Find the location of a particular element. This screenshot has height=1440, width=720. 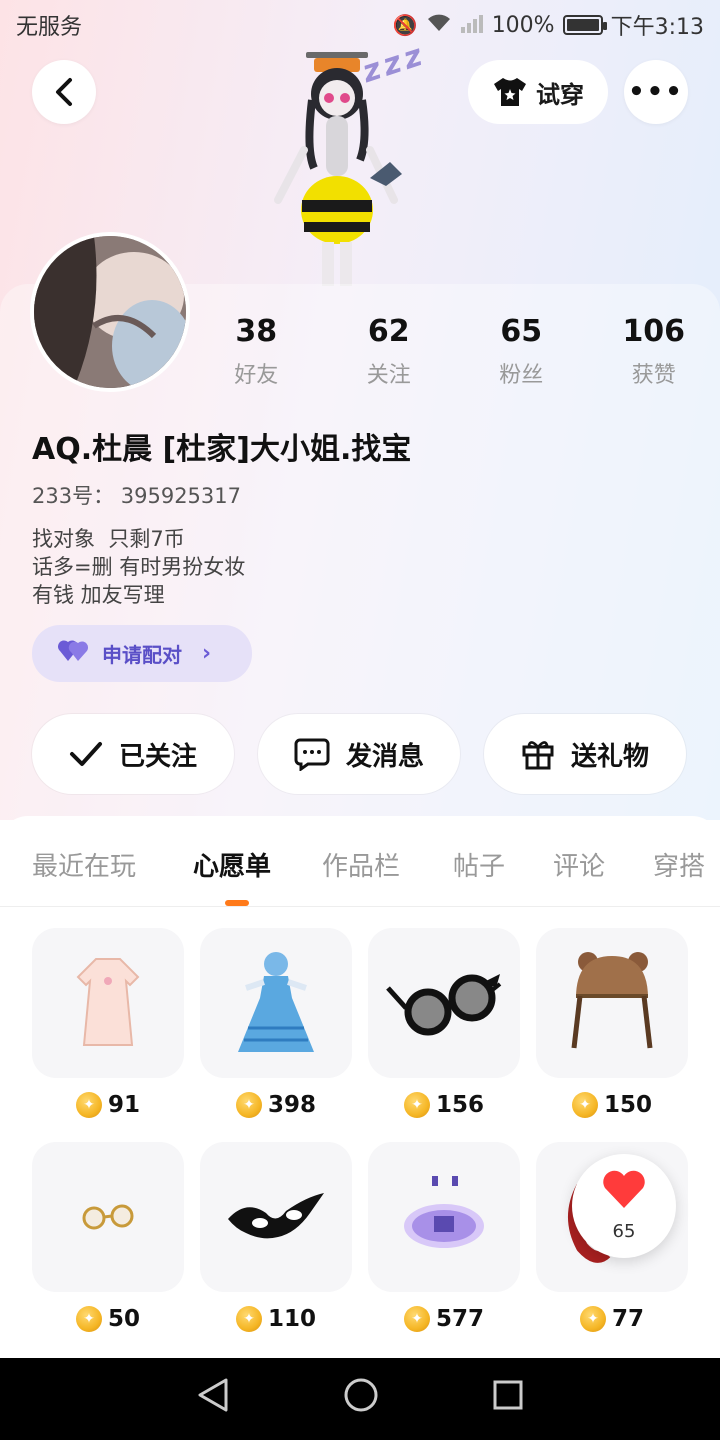

price-value: 398 is located at coordinates (291, 1105).